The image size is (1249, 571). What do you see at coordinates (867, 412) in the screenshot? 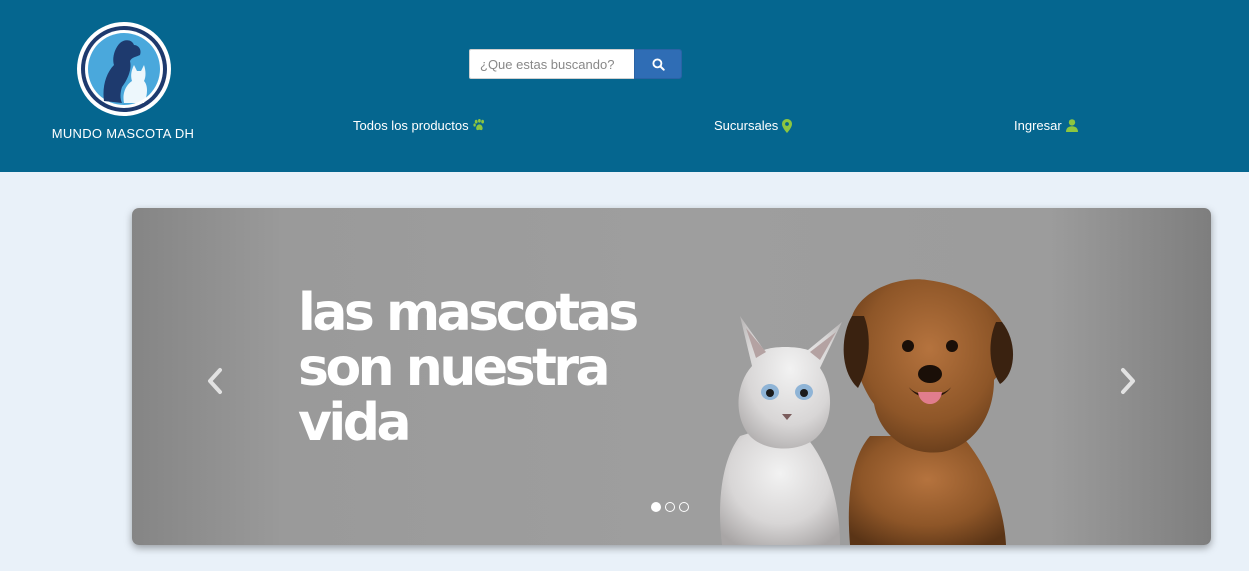
I see `cat-and-dog-image` at bounding box center [867, 412].